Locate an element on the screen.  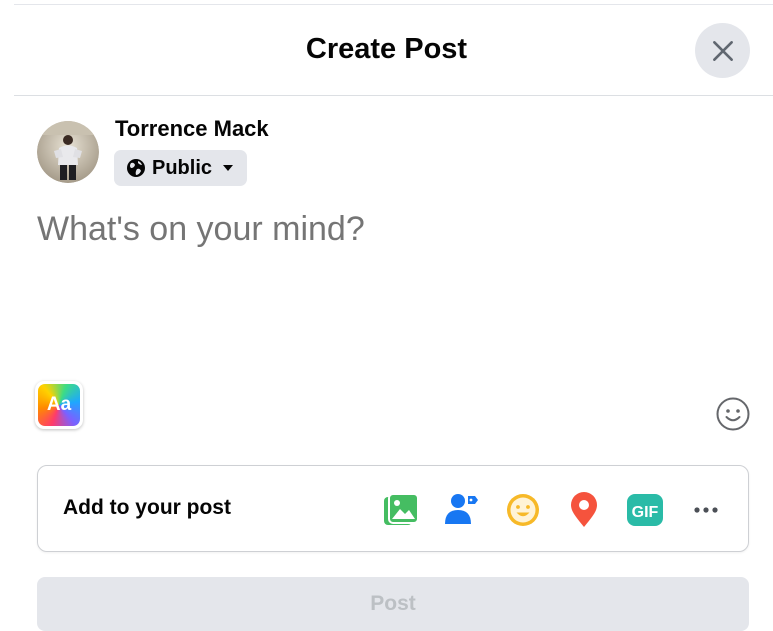
gif-icon: GIF is located at coordinates (645, 510).